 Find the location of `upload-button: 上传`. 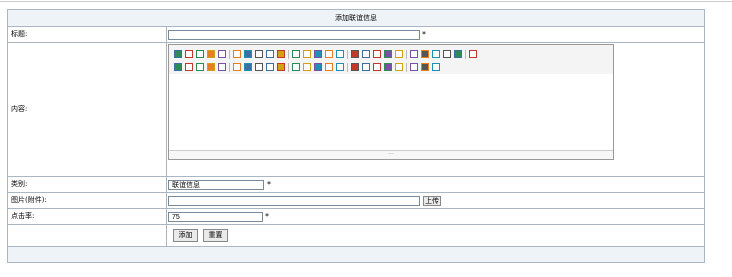

upload-button: 上传 is located at coordinates (432, 201).